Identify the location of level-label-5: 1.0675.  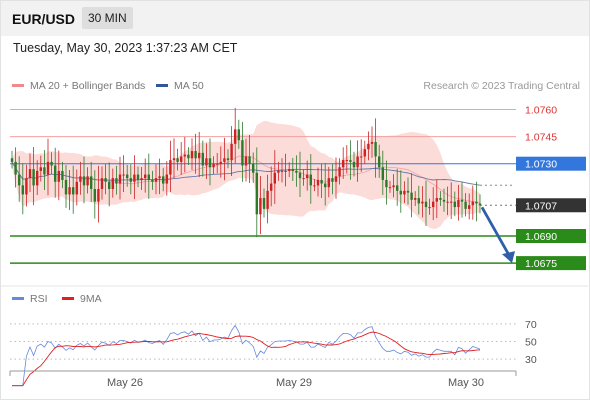
(541, 264).